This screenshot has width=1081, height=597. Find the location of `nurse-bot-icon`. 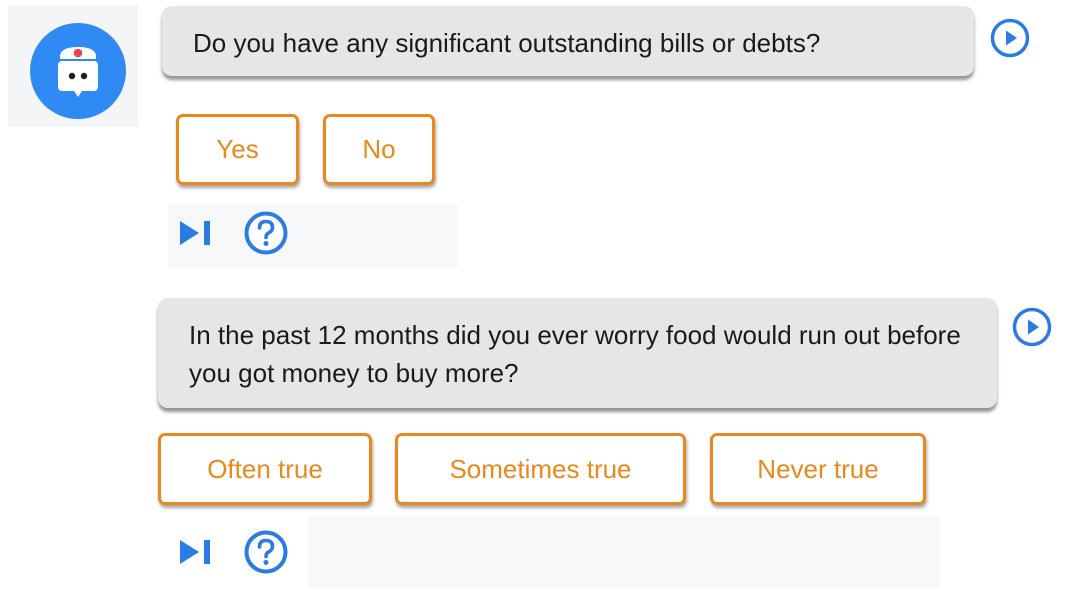

nurse-bot-icon is located at coordinates (78, 71).